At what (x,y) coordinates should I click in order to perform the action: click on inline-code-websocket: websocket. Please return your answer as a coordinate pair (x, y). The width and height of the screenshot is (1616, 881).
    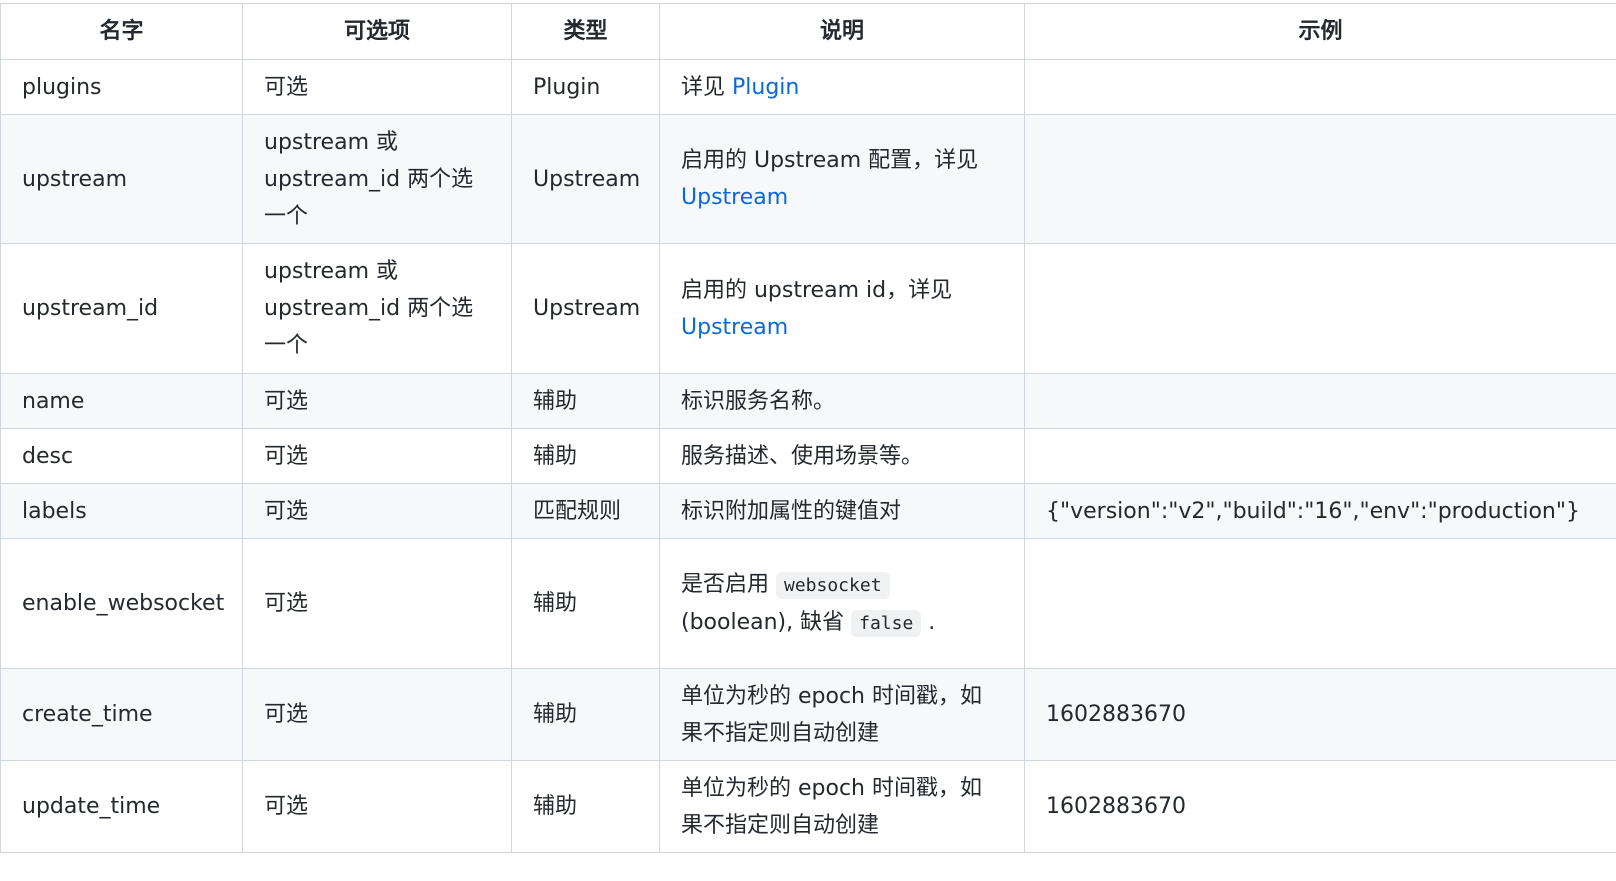
    Looking at the image, I should click on (833, 585).